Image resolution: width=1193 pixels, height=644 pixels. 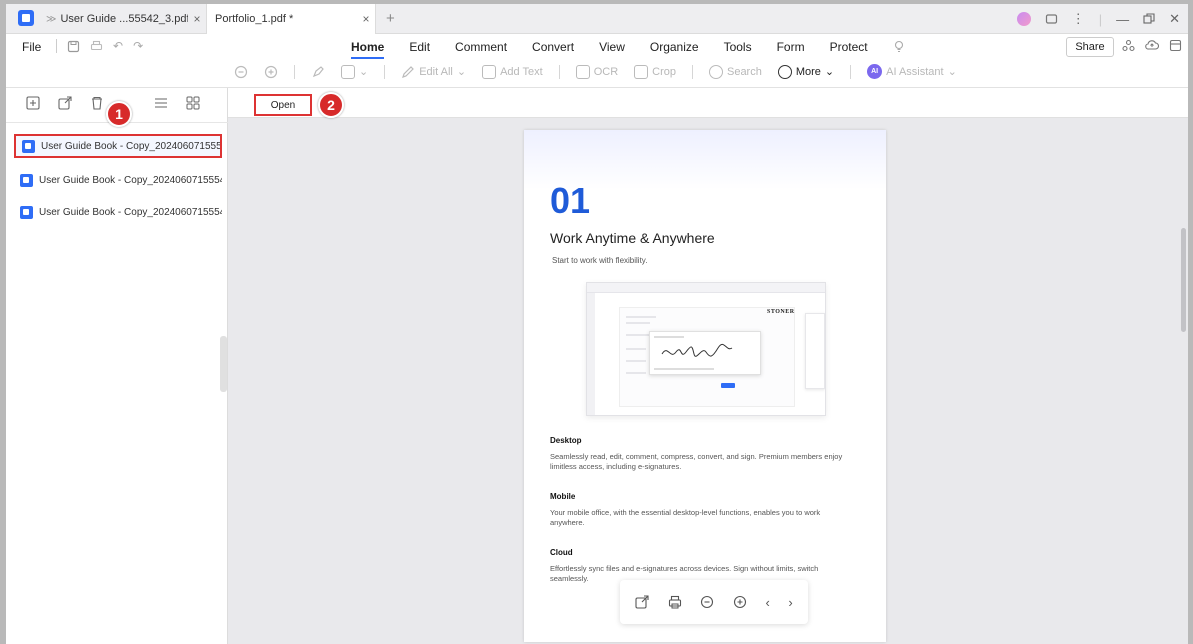 I want to click on rectangle-icon, so click(x=348, y=71).